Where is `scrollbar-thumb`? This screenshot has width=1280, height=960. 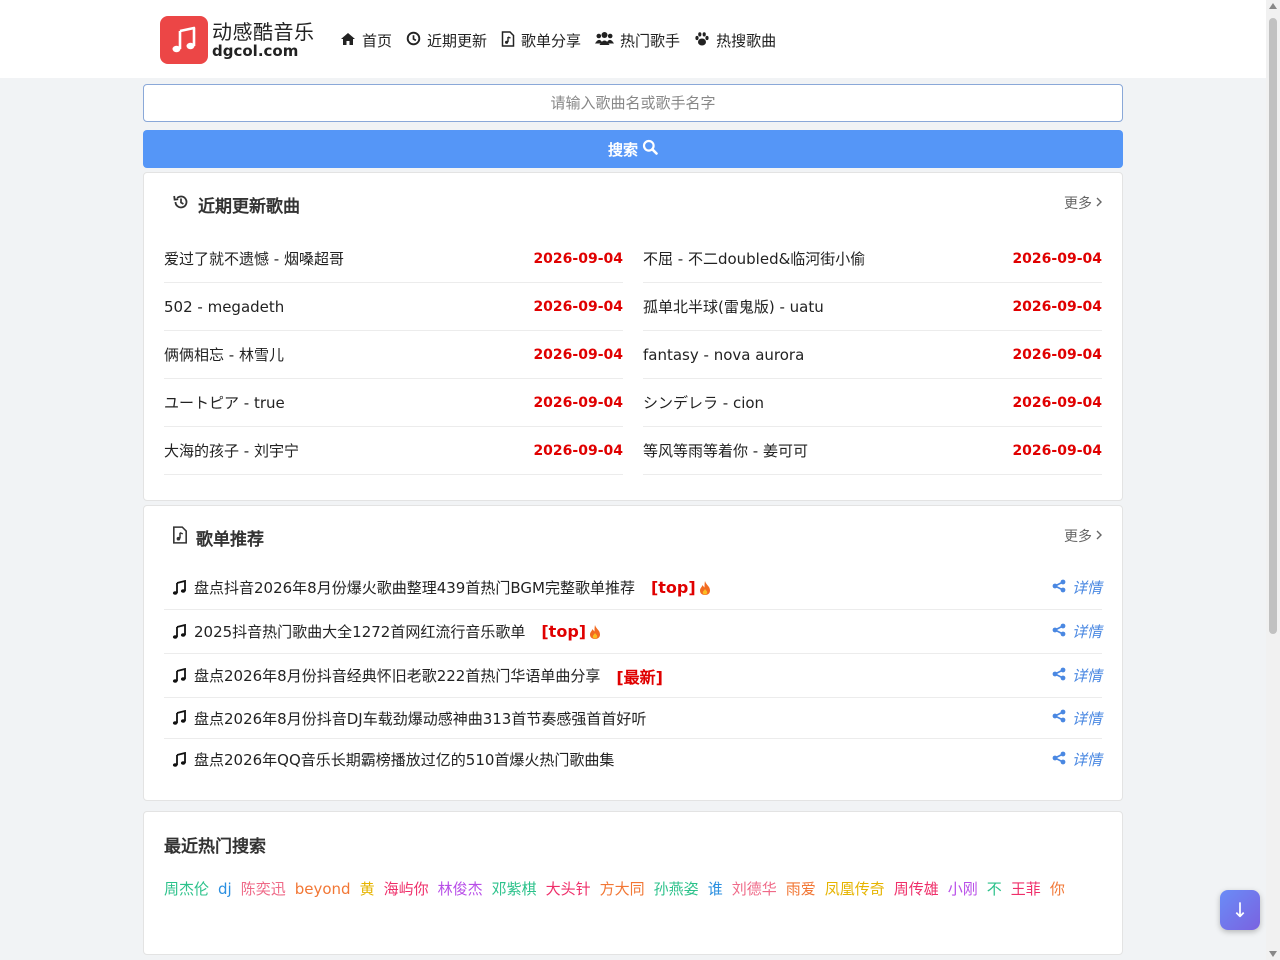
scrollbar-thumb is located at coordinates (1273, 326).